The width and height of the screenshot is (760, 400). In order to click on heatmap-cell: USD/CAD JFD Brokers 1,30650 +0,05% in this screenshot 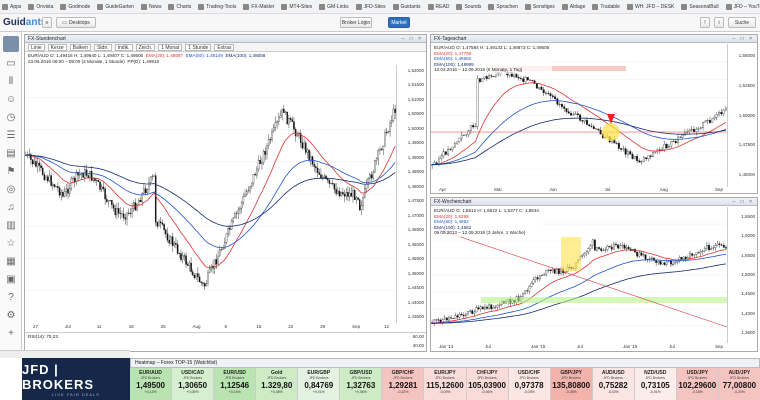, I will do `click(193, 384)`.